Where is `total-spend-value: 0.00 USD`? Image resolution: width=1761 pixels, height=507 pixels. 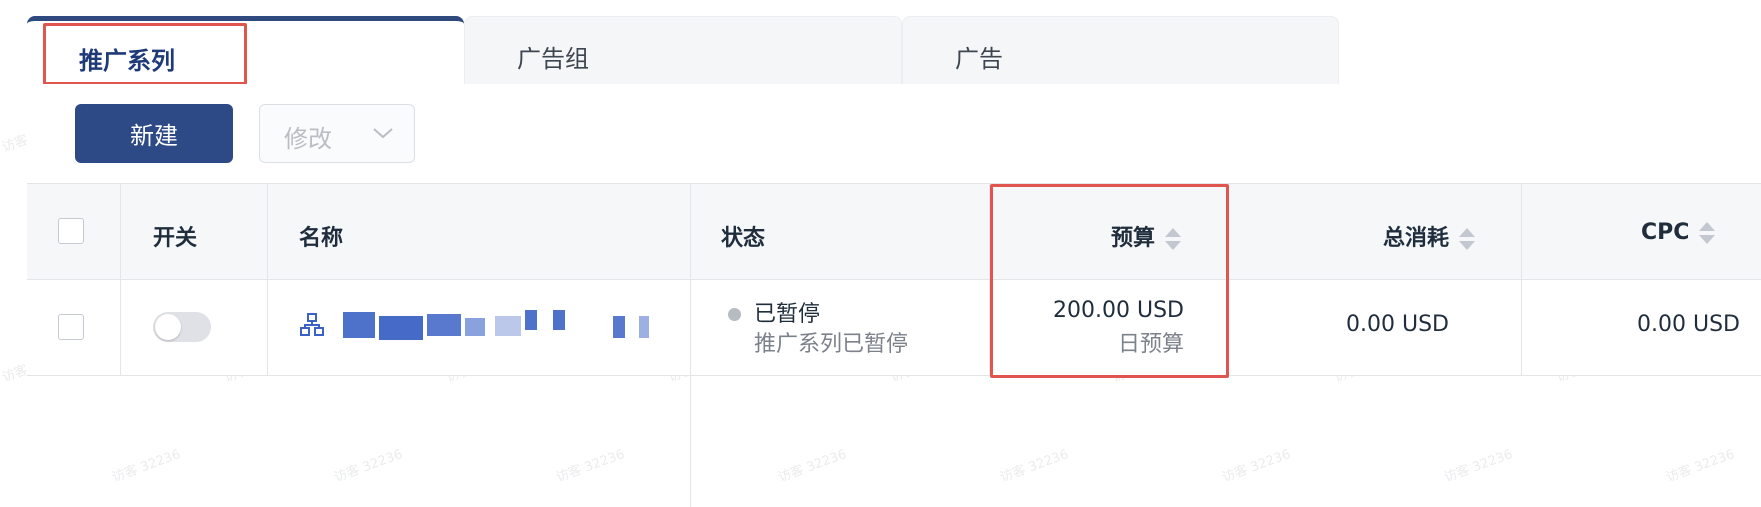 total-spend-value: 0.00 USD is located at coordinates (1397, 324).